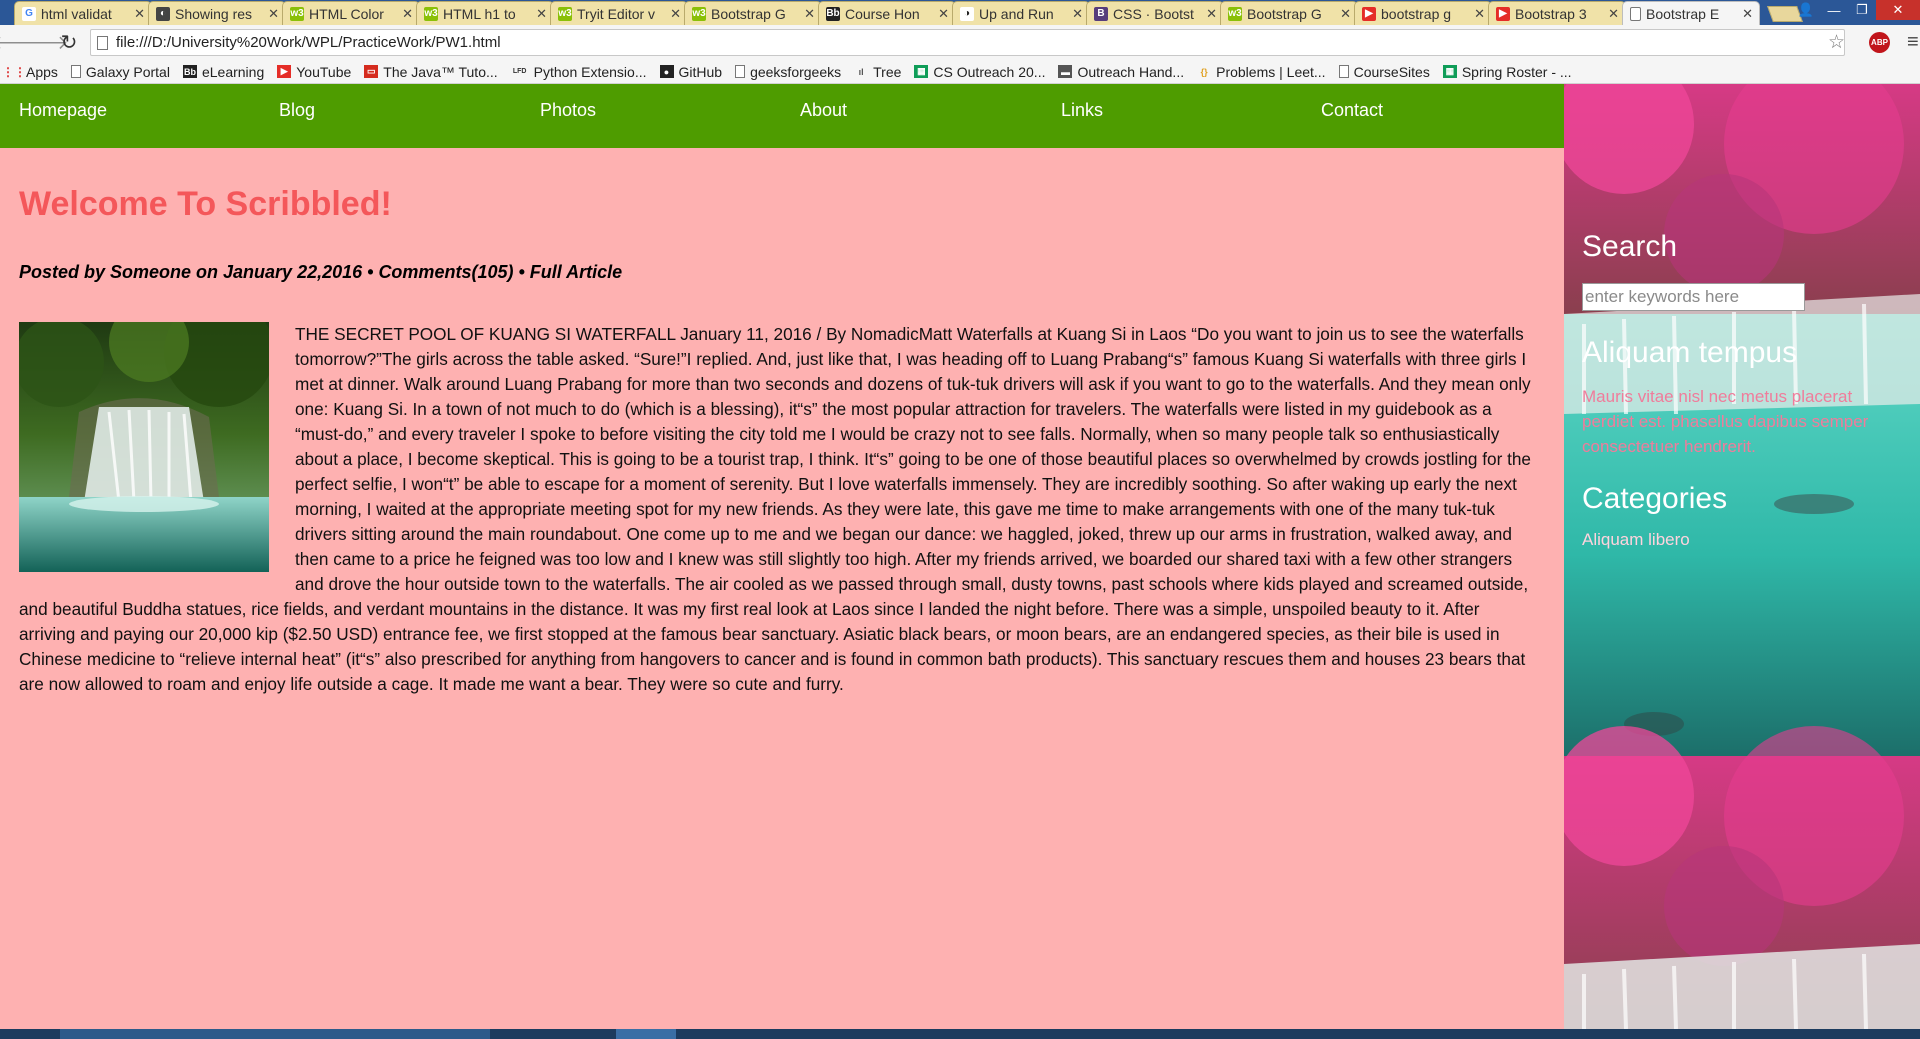 This screenshot has height=1039, width=1920. Describe the element at coordinates (1557, 13) in the screenshot. I see `browser-tab: ▶ Bootstrap 3 ✕` at that location.